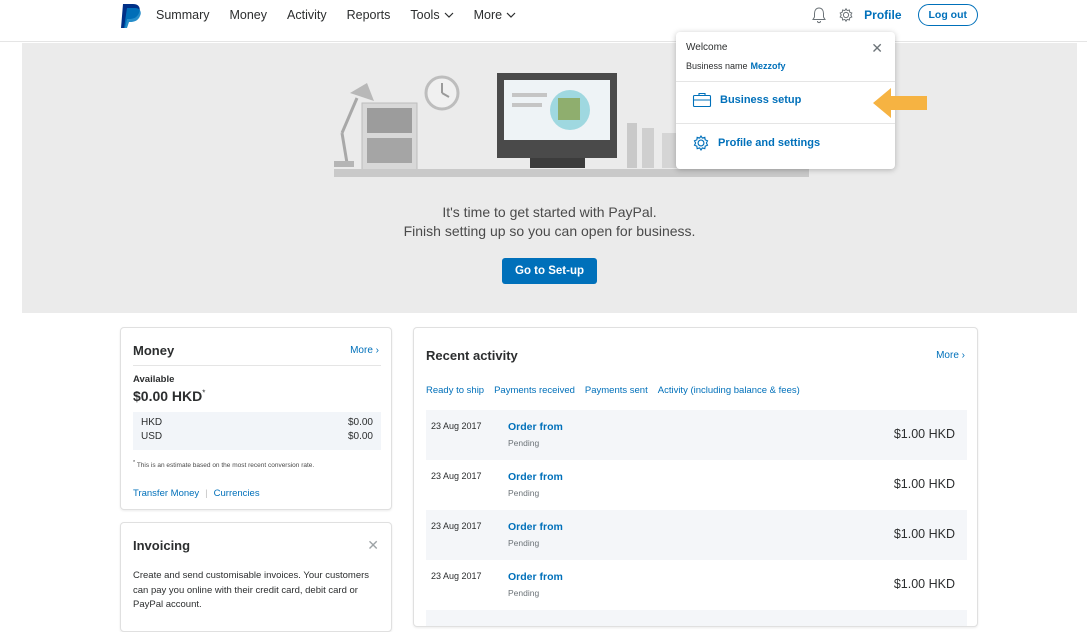 This screenshot has width=1087, height=632. I want to click on money-more-link: More ›, so click(364, 350).